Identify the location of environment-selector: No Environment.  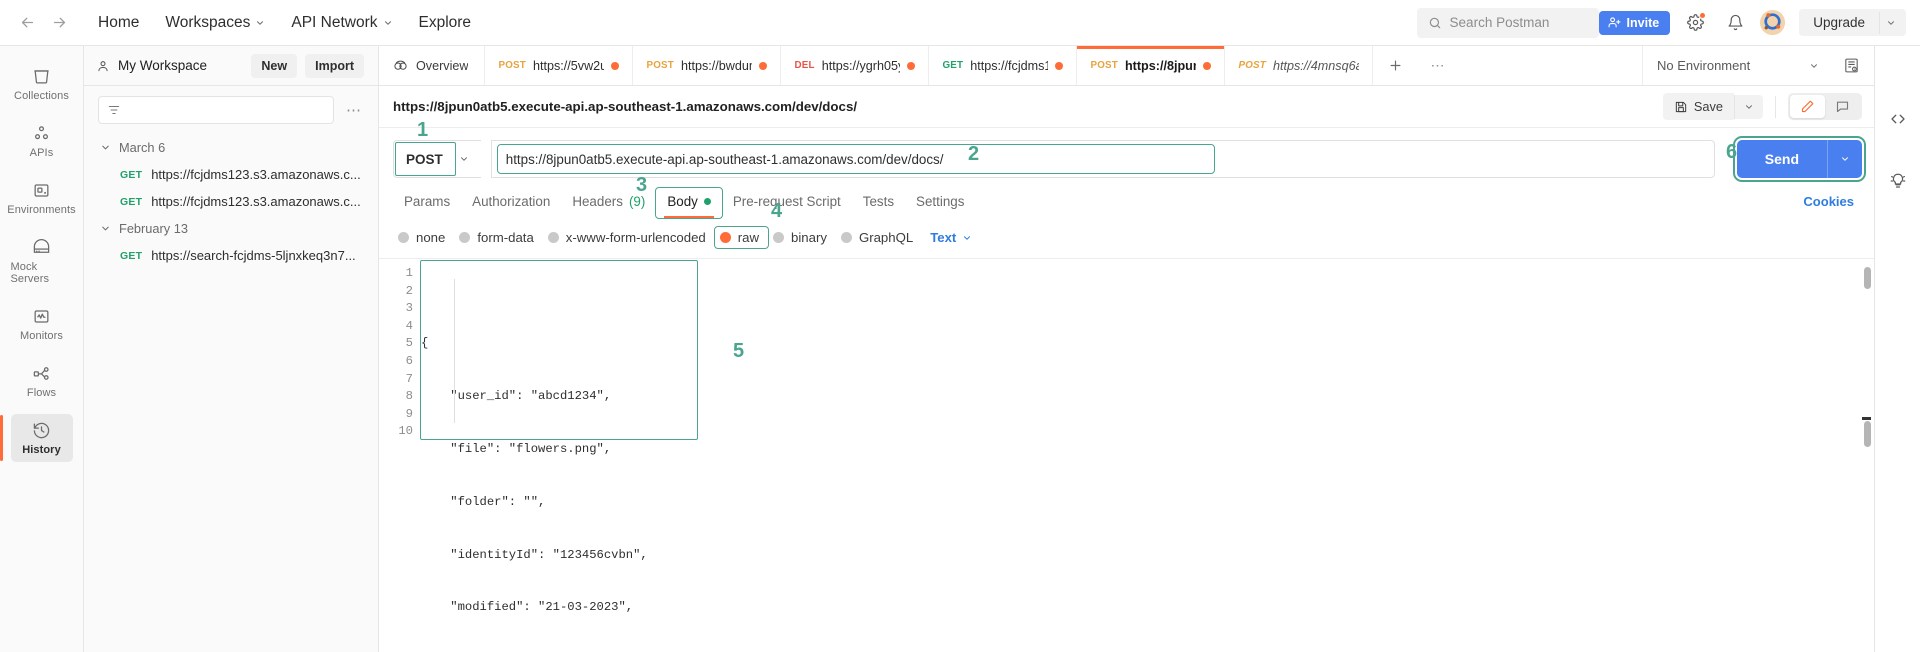
(1736, 65).